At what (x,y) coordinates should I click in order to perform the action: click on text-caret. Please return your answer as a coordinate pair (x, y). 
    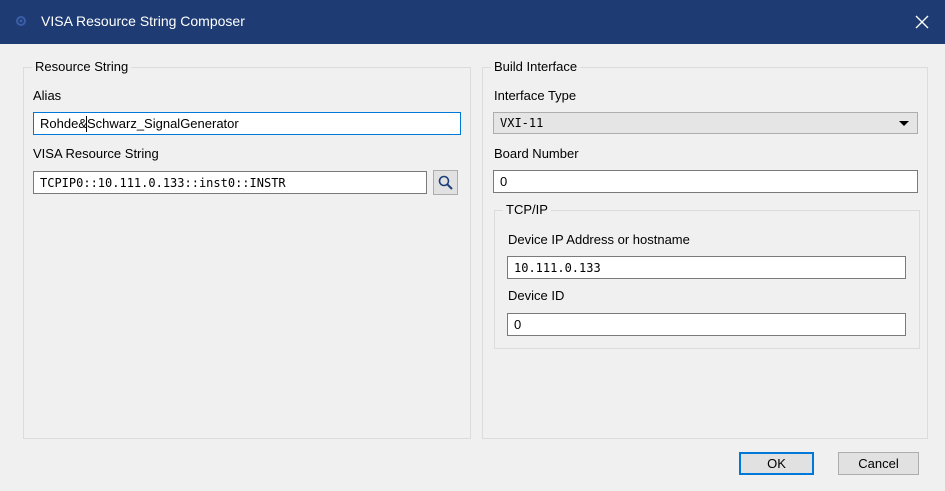
    Looking at the image, I should click on (86, 124).